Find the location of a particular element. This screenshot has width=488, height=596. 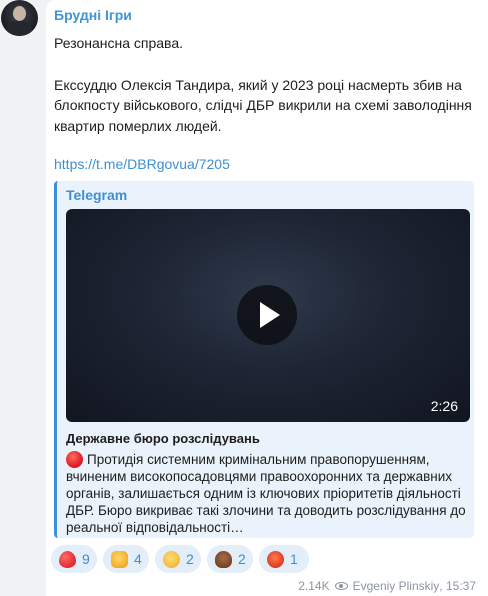

reaction-grin: 2 is located at coordinates (178, 559).